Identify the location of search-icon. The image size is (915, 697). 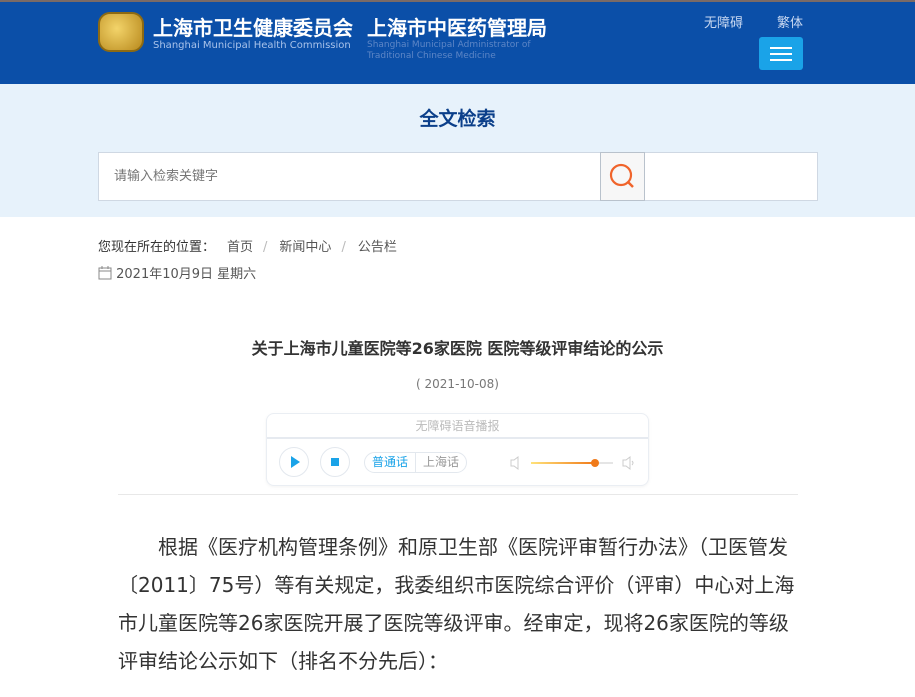
(621, 175).